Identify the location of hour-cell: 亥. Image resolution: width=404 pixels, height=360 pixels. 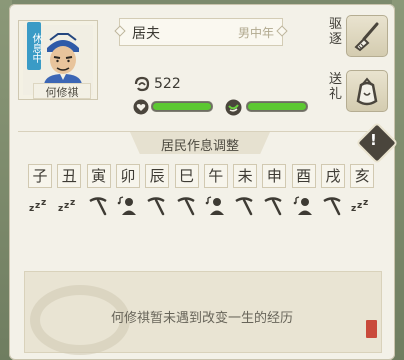
(362, 176).